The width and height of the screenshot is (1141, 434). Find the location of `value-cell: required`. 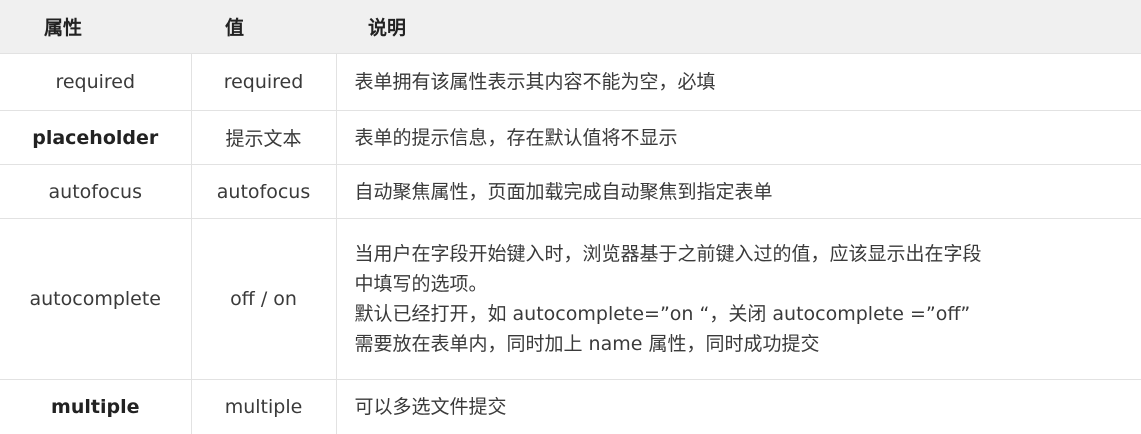

value-cell: required is located at coordinates (263, 82).